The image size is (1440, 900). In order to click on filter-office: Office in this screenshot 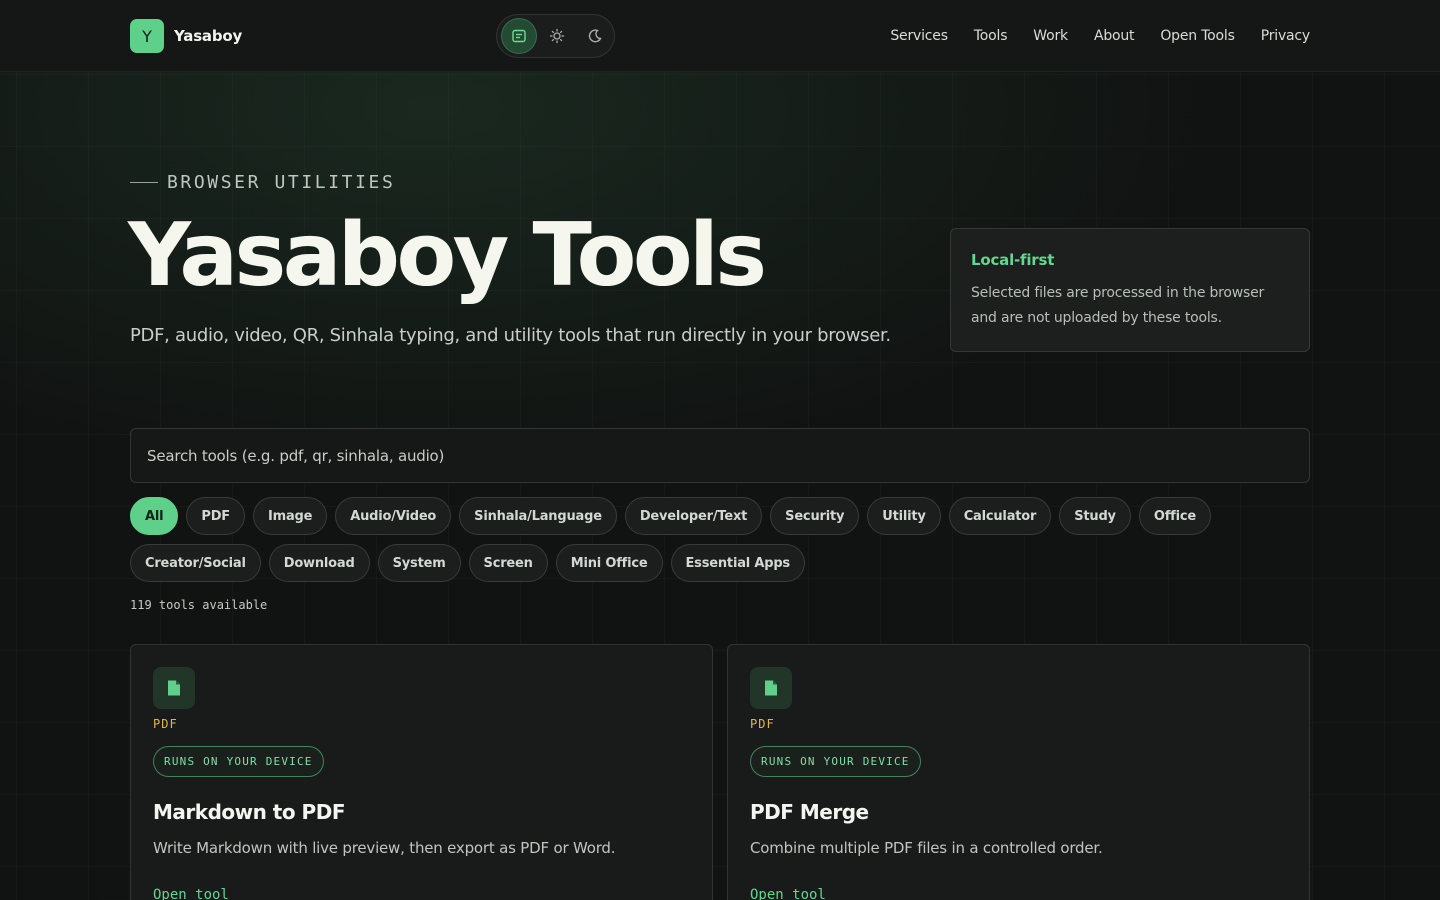, I will do `click(1174, 516)`.